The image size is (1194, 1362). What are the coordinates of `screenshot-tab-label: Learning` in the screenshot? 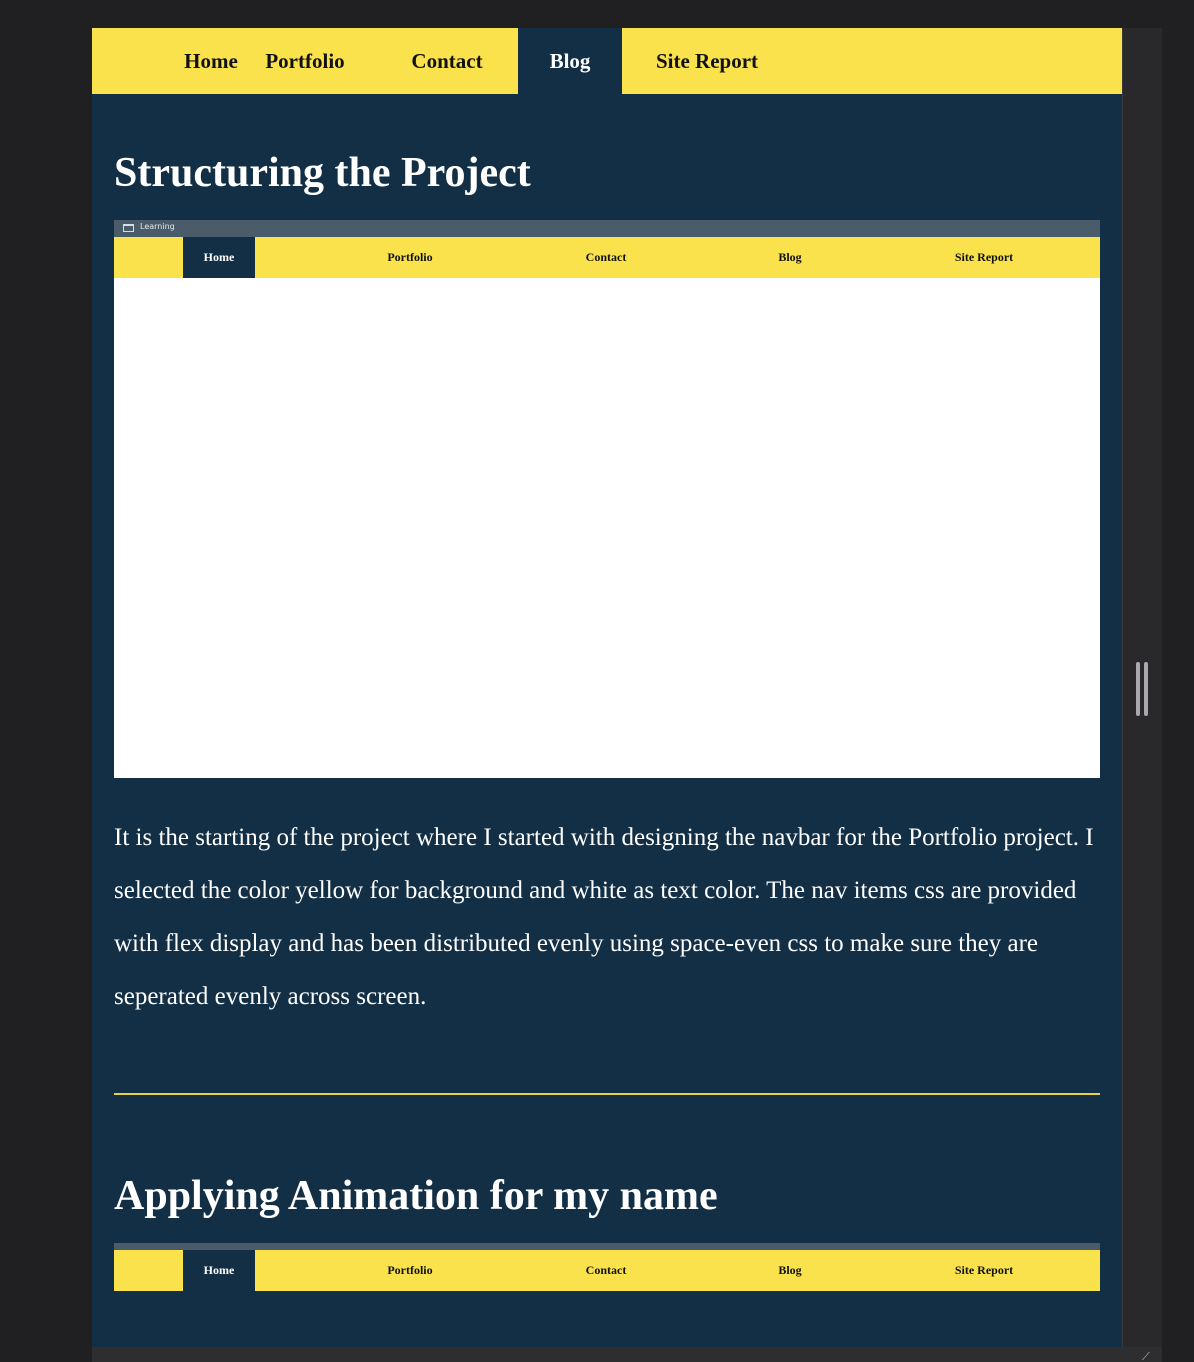 It's located at (157, 226).